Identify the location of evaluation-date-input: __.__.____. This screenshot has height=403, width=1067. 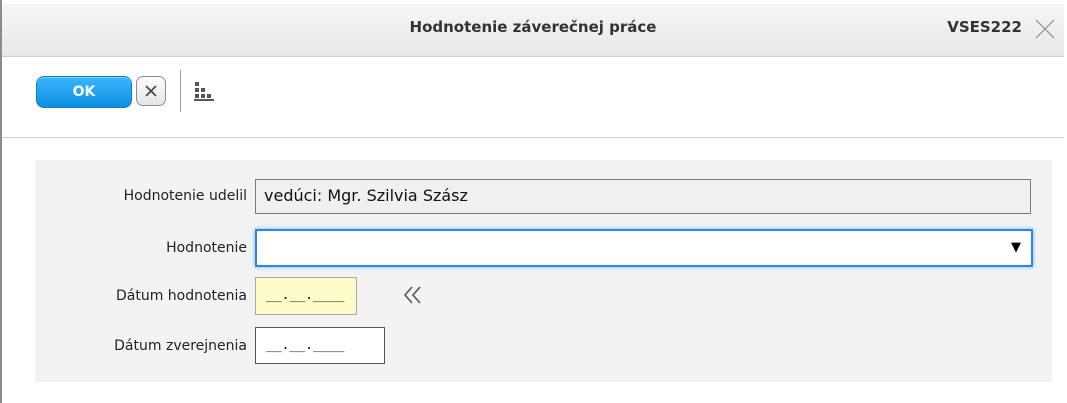
(306, 296).